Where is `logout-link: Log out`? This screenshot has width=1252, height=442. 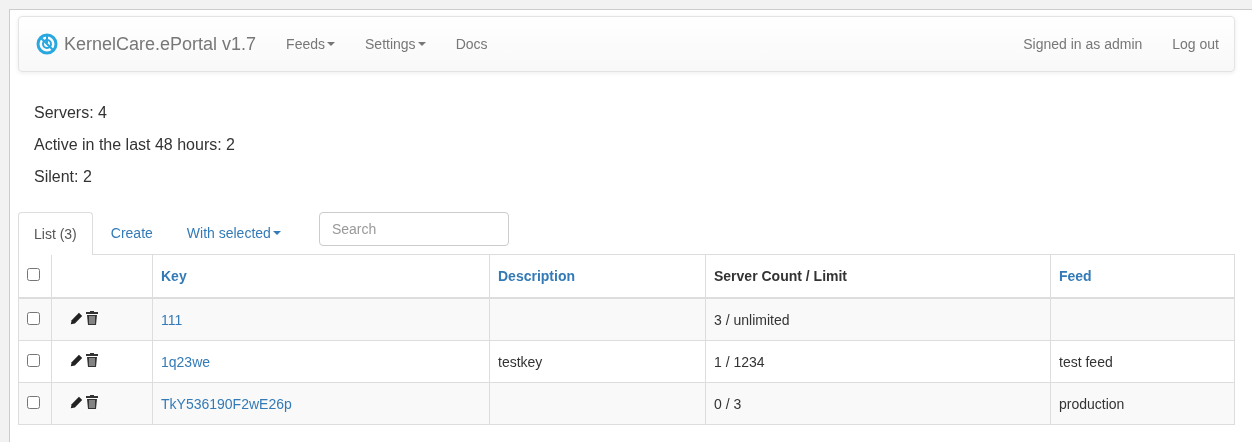
logout-link: Log out is located at coordinates (1195, 44).